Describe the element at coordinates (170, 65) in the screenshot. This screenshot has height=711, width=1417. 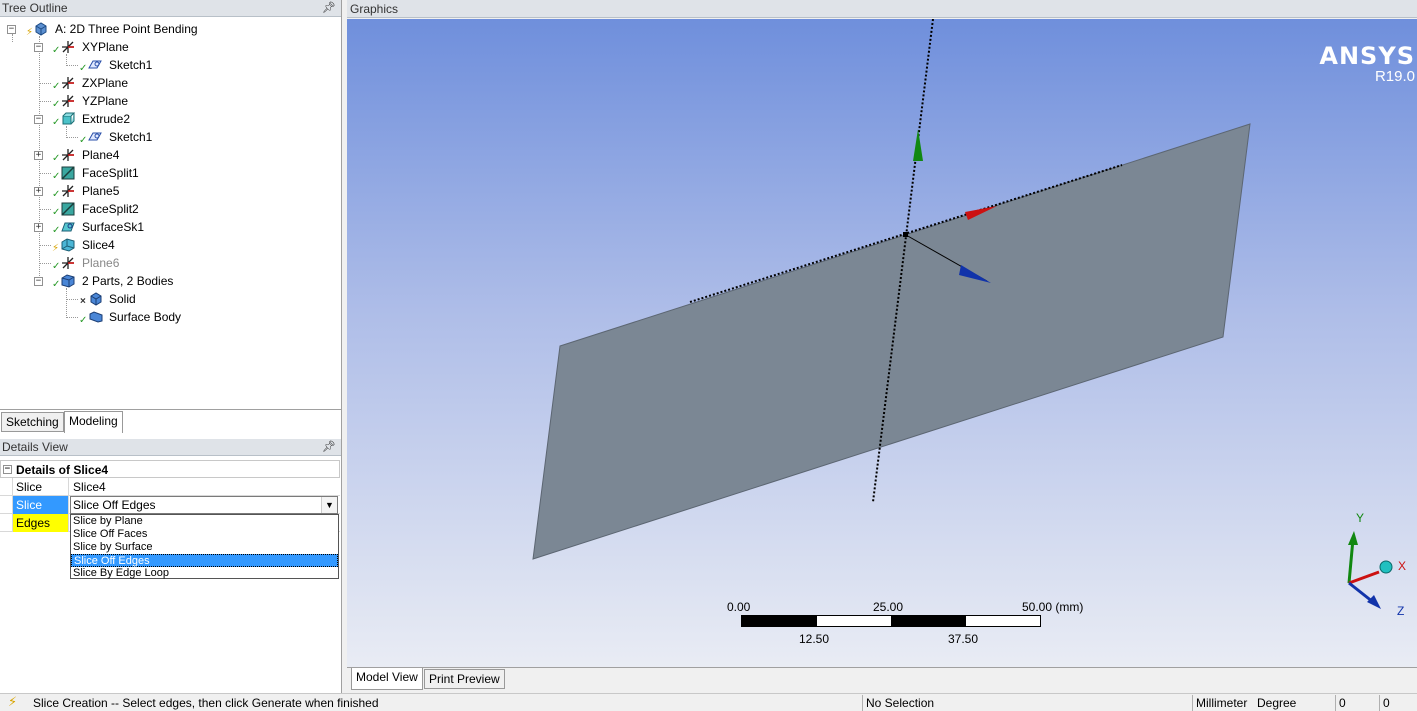
I see `tree-item-sketch1: ✓ Sketch1` at that location.